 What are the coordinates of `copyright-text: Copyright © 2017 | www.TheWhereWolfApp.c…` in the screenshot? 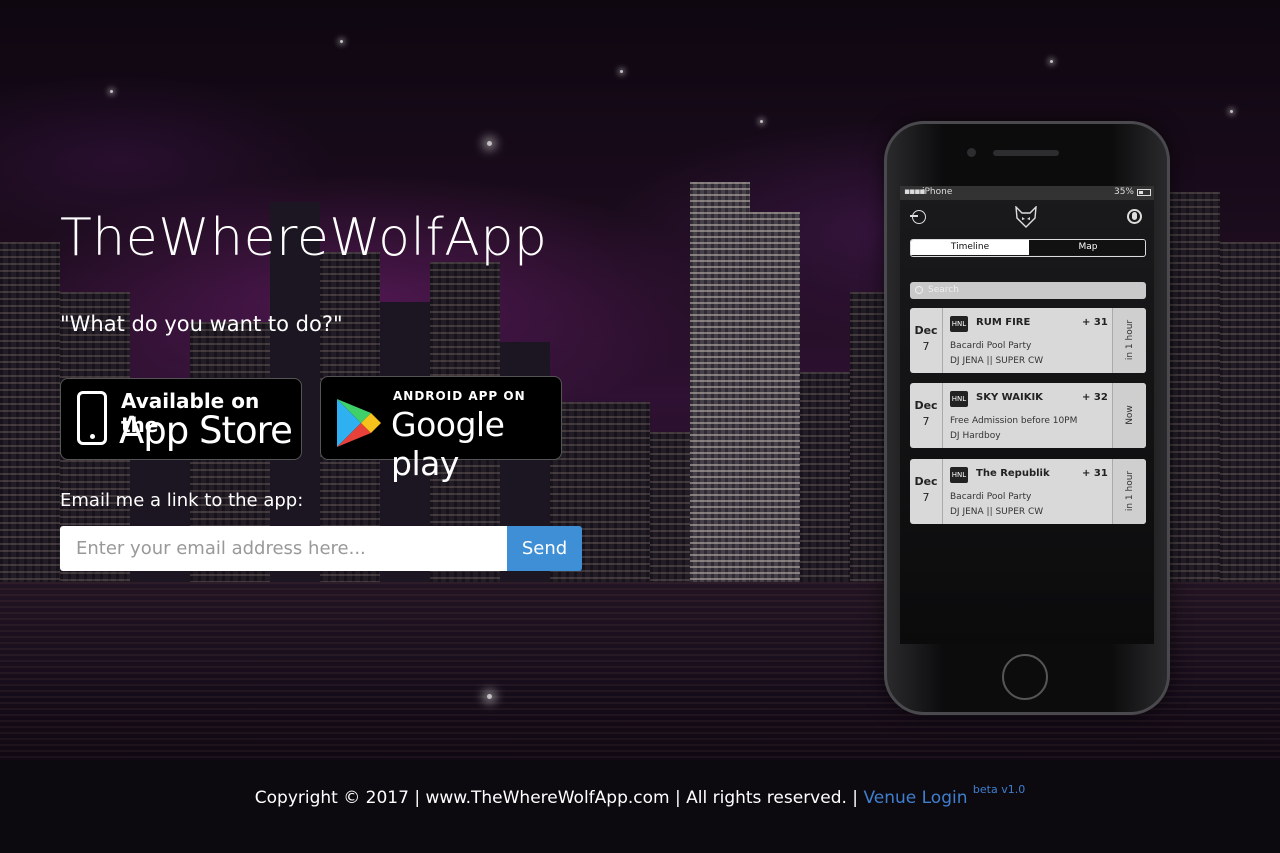 It's located at (556, 798).